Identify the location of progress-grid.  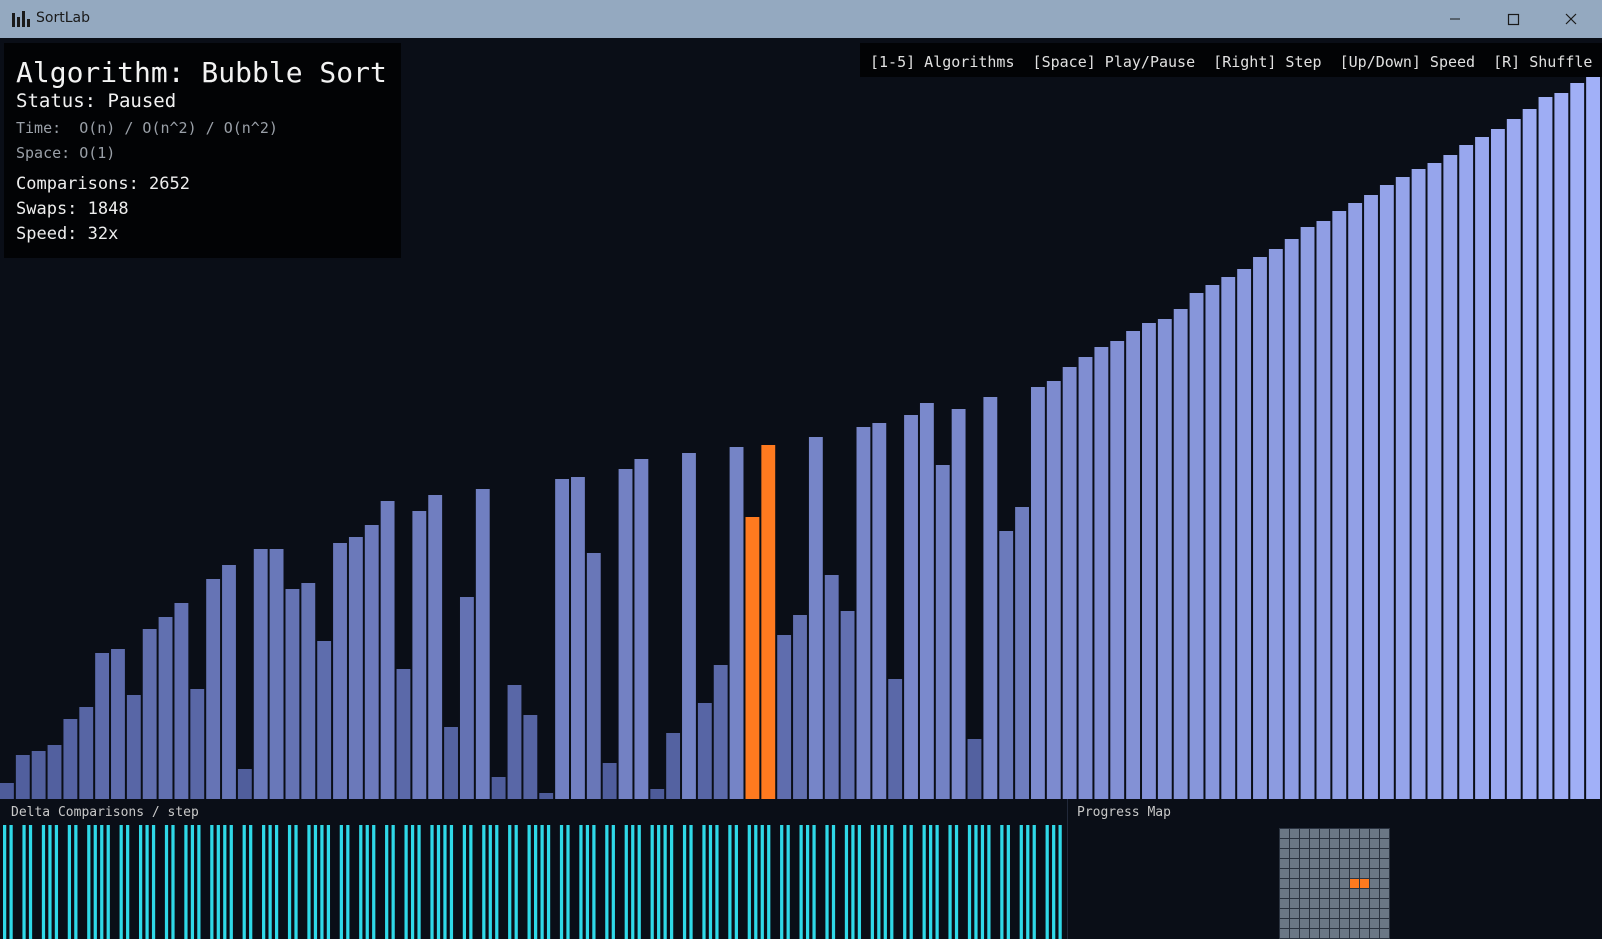
(1334, 883).